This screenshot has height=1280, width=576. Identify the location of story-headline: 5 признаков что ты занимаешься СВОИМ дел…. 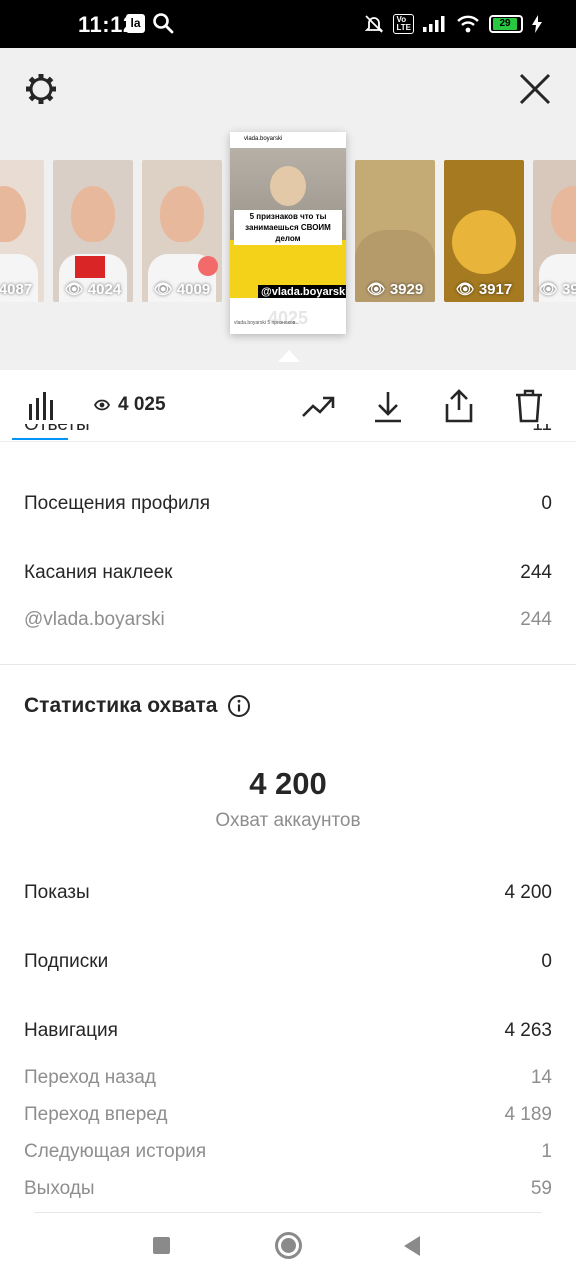
(288, 227).